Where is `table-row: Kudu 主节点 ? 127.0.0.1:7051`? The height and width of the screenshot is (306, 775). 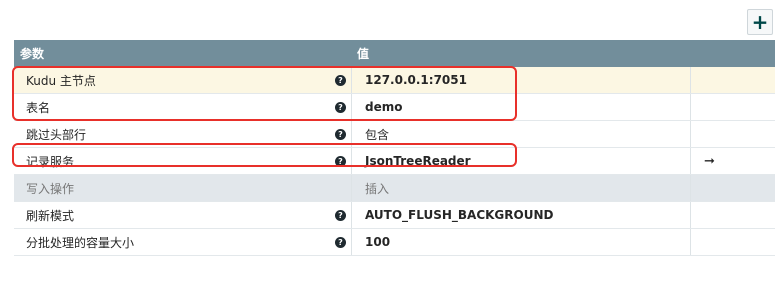 table-row: Kudu 主节点 ? 127.0.0.1:7051 is located at coordinates (394, 80).